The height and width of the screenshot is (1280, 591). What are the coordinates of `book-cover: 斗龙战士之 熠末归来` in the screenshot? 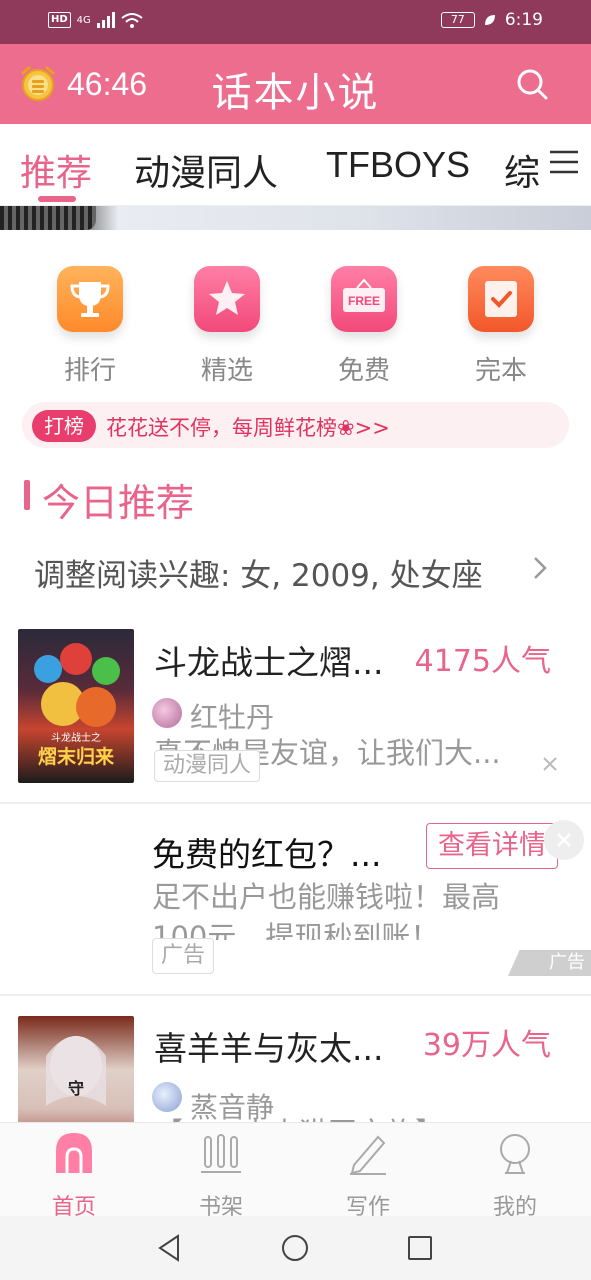 It's located at (76, 706).